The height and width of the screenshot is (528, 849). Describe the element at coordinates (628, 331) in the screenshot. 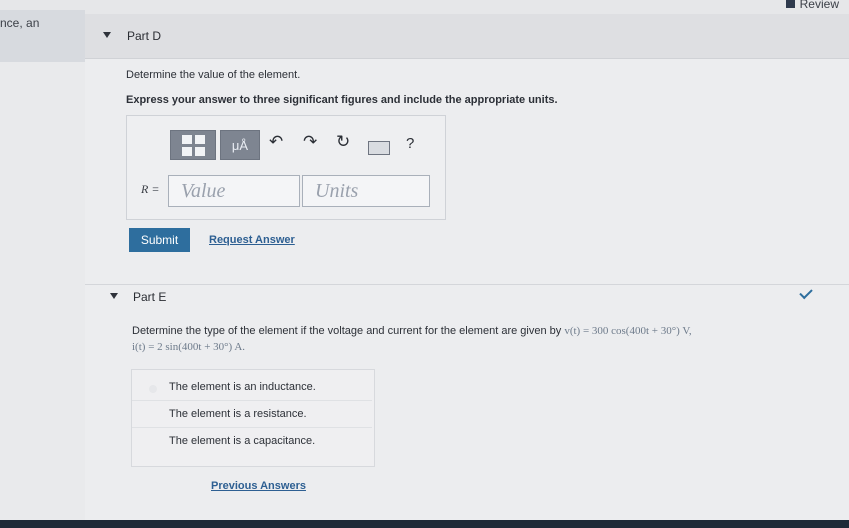

I see `voltage-expression: v(t) = 300 cos(400t + 30°) V,` at that location.